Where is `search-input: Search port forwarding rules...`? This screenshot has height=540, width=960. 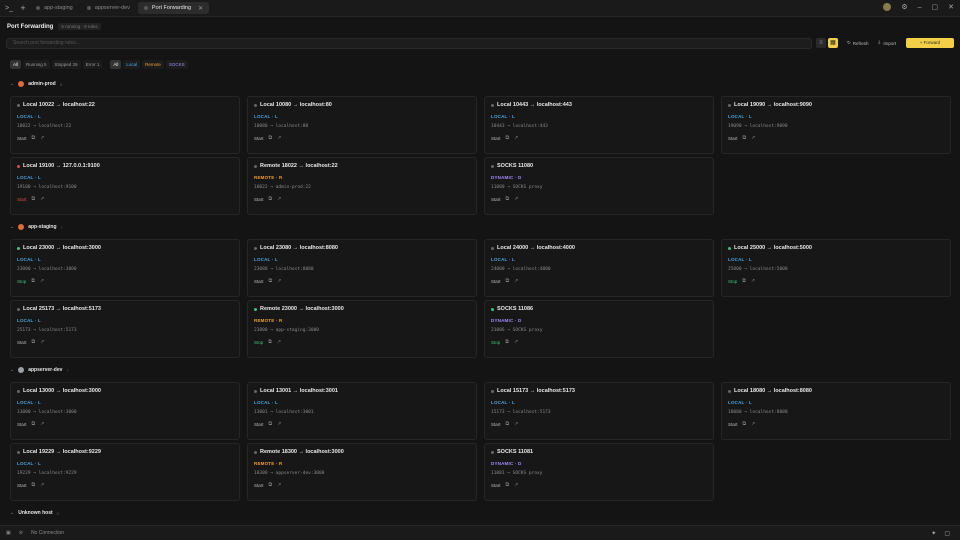 search-input: Search port forwarding rules... is located at coordinates (409, 43).